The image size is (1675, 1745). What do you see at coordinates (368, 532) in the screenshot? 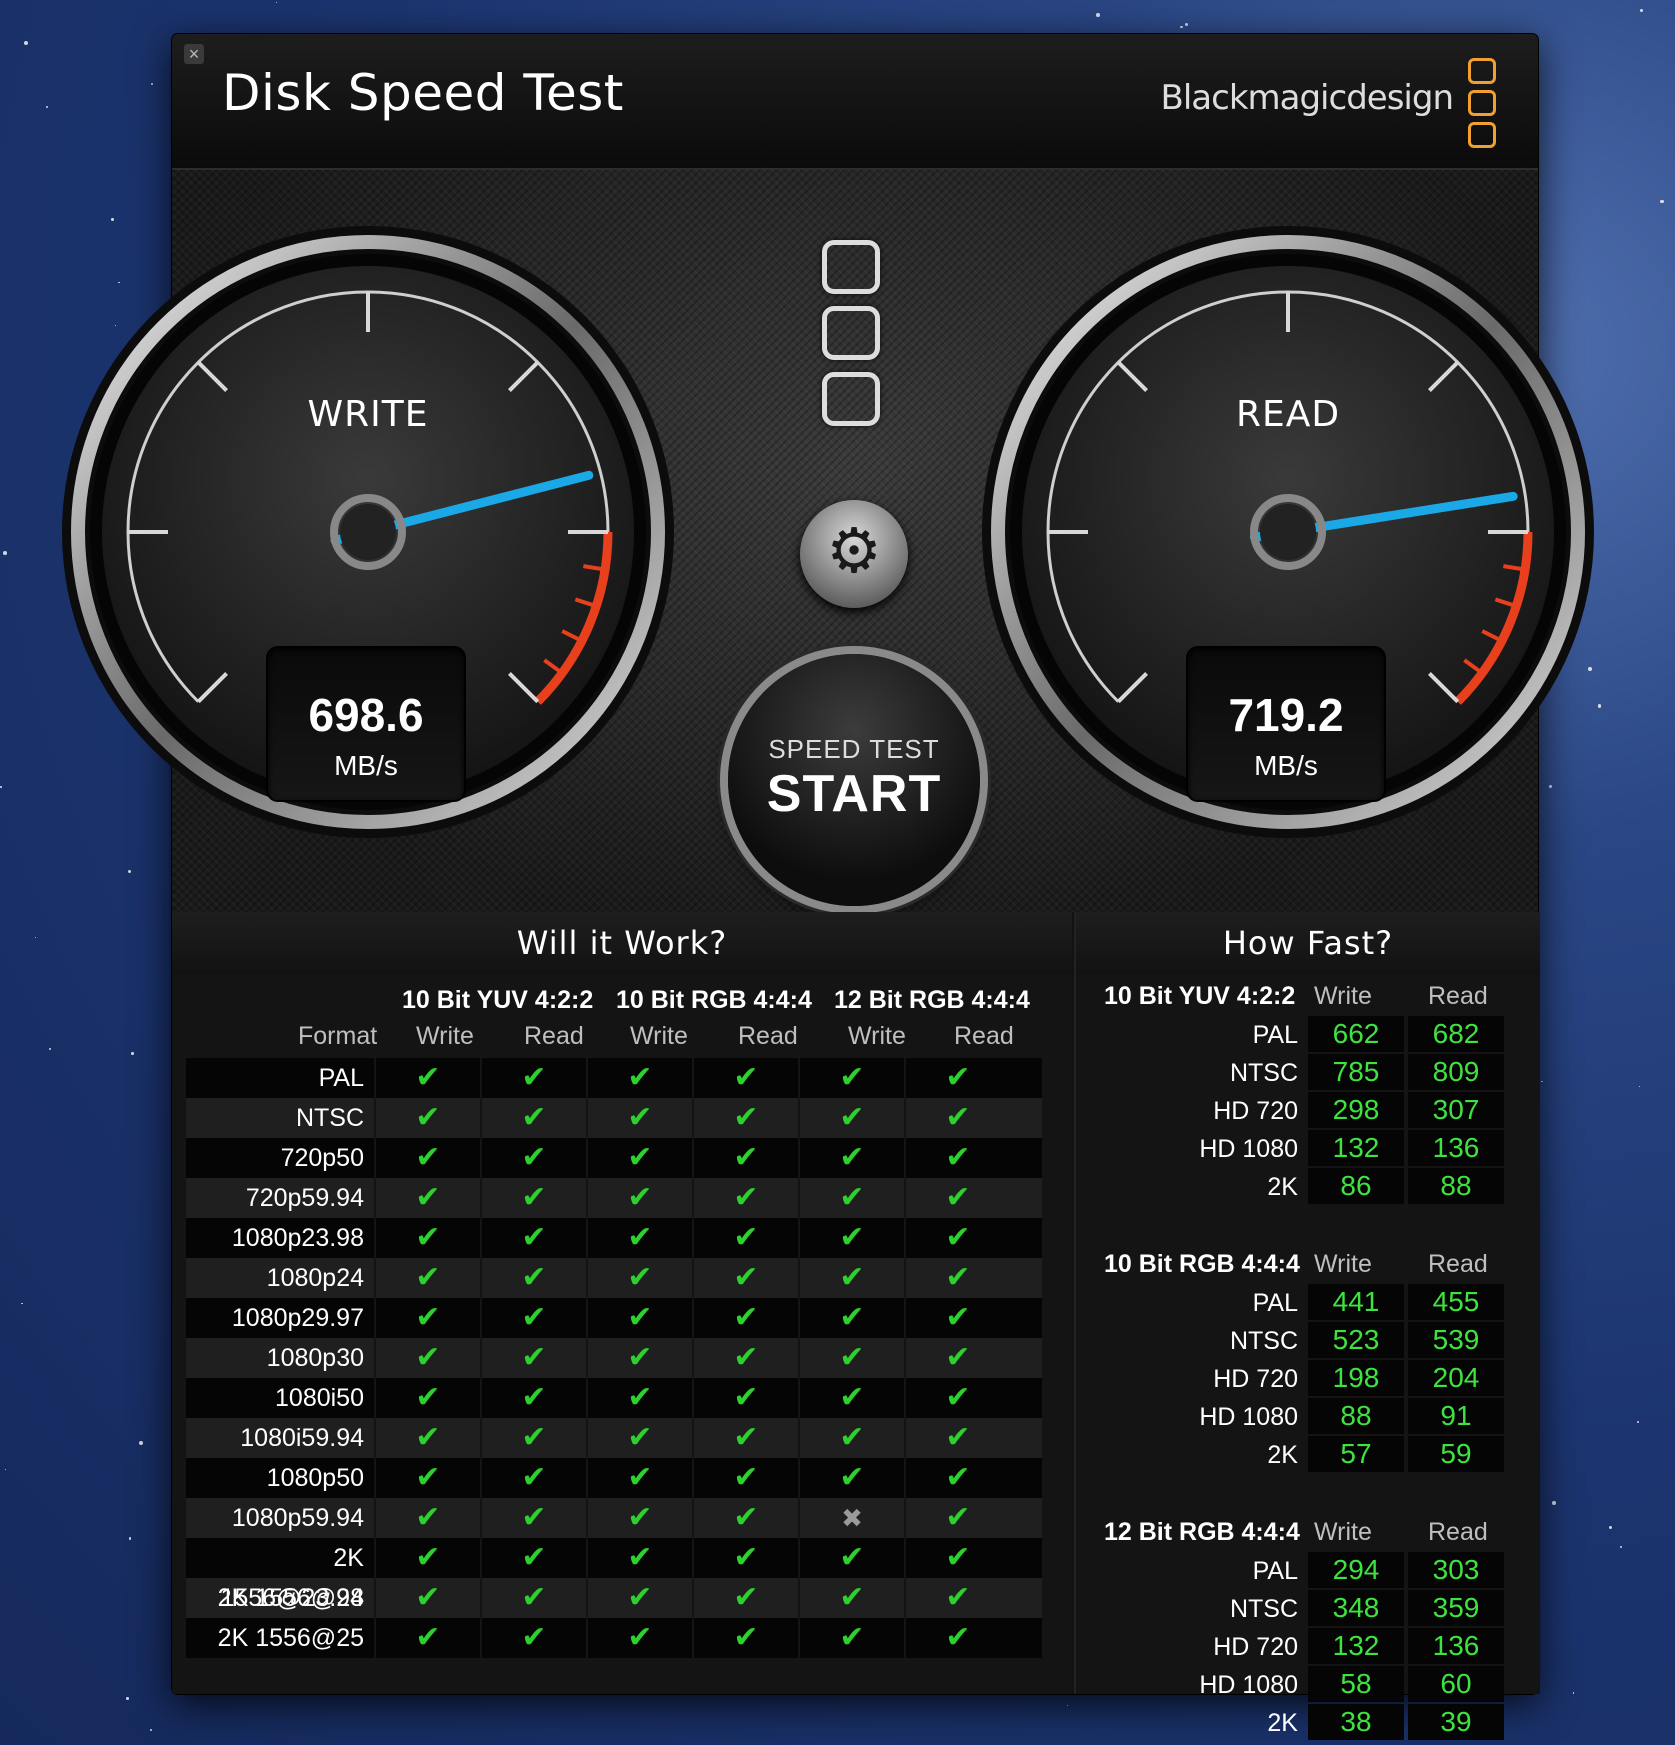
I see `write-gauge-hub-center` at bounding box center [368, 532].